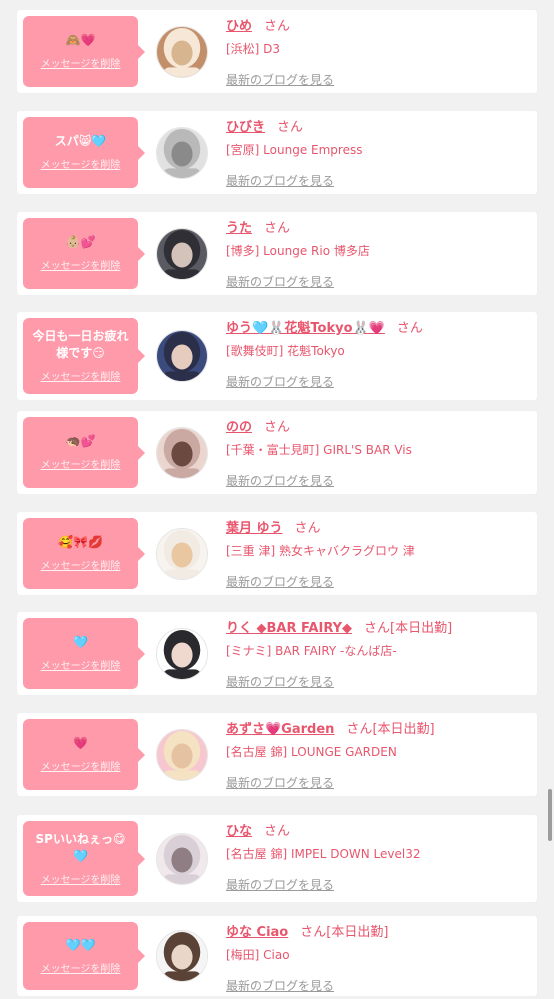  Describe the element at coordinates (80, 847) in the screenshot. I see `message-text: SPいいねぇっ😋 🩵` at that location.